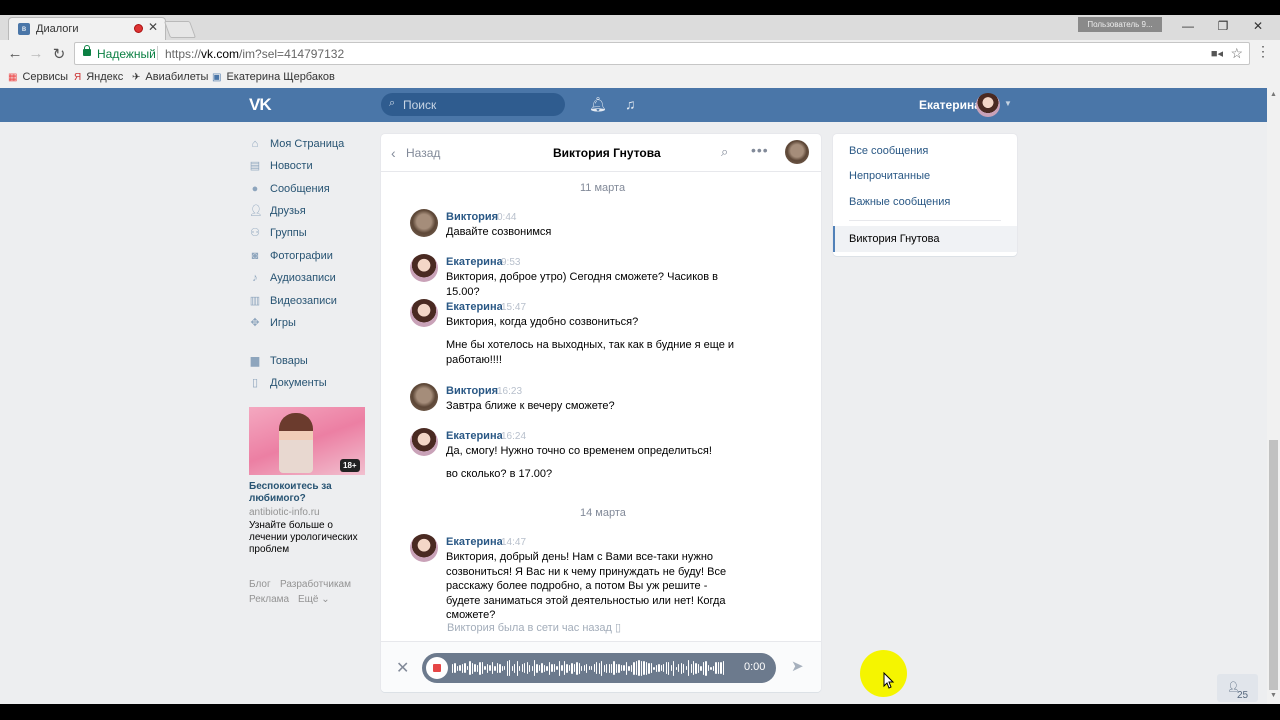 This screenshot has height=720, width=1280. I want to click on chevron-left-icon: ‹, so click(393, 153).